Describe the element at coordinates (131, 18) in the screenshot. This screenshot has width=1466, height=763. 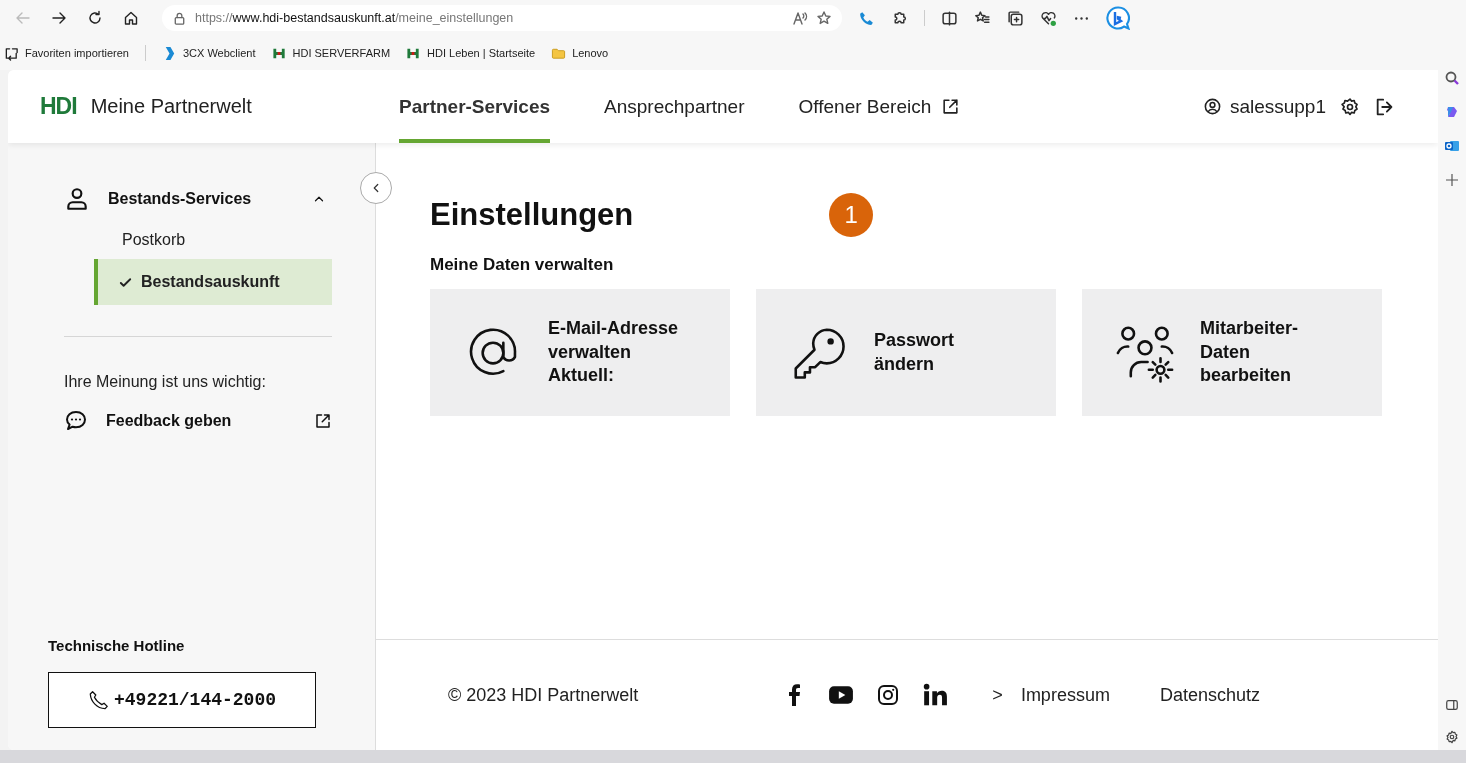
I see `home-icon` at that location.